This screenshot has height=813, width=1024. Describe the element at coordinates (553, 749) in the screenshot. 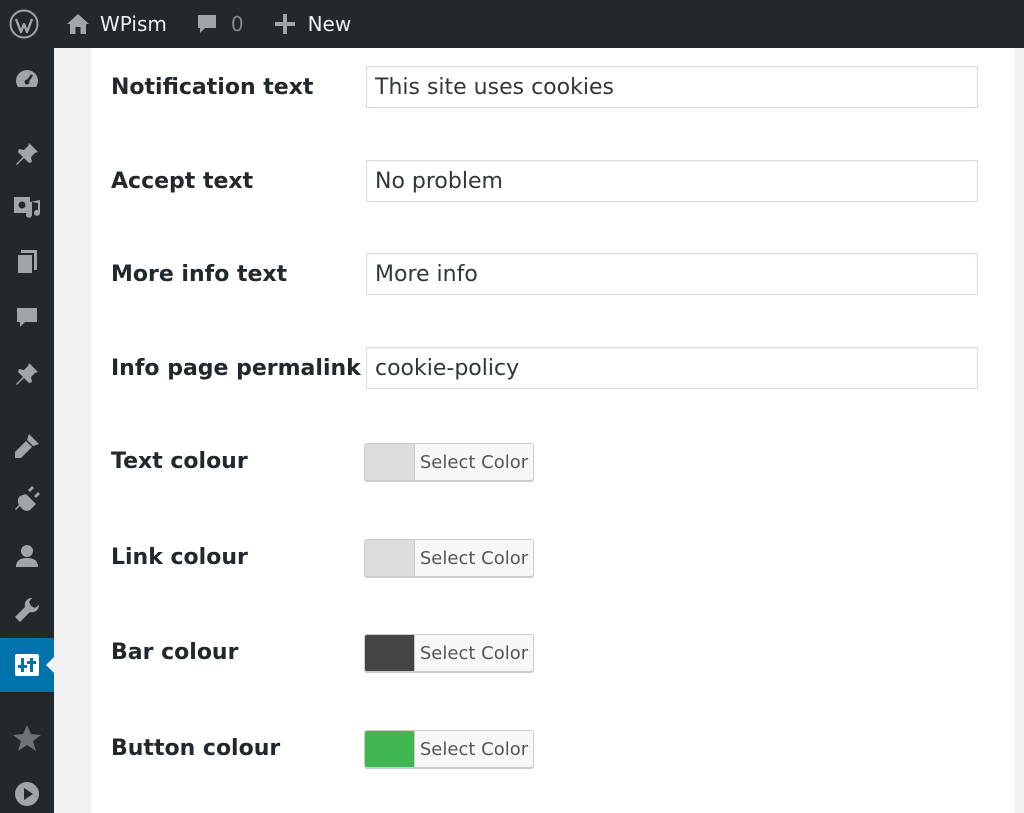

I see `button-colour-row: Button colour Select Color` at that location.